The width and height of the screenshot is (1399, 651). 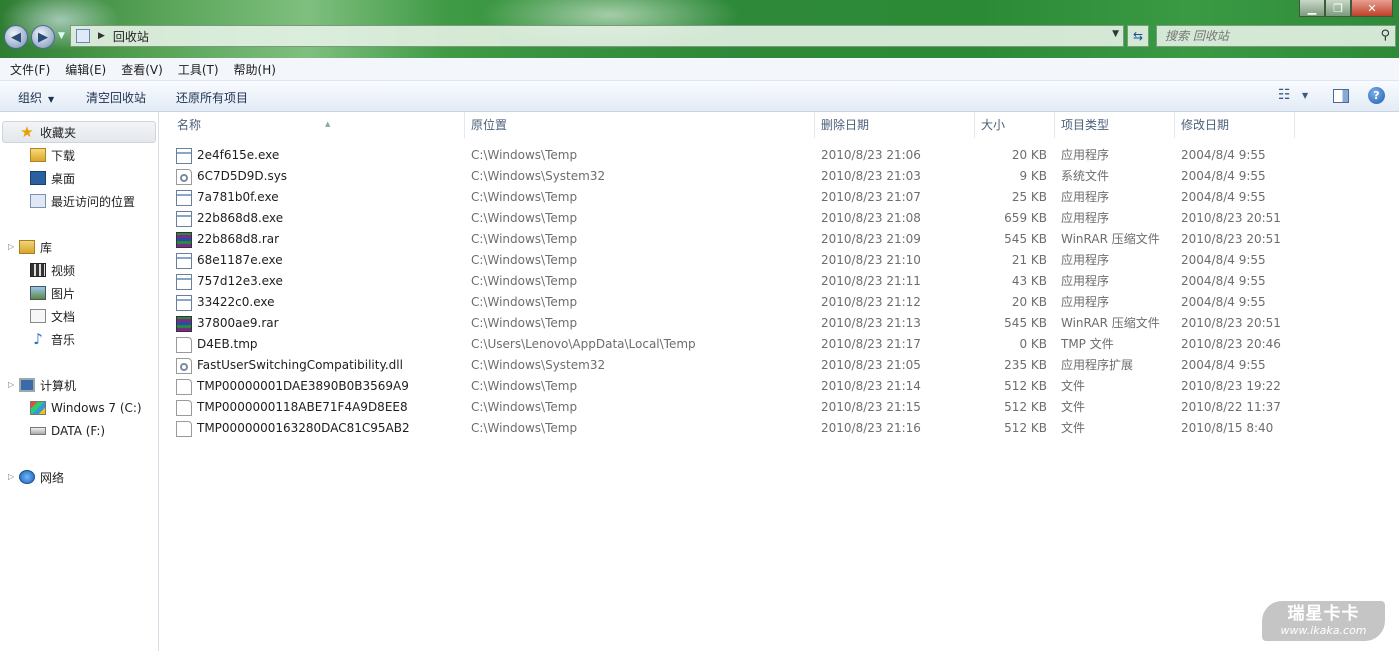 I want to click on search-icon: ⚲, so click(x=1385, y=35).